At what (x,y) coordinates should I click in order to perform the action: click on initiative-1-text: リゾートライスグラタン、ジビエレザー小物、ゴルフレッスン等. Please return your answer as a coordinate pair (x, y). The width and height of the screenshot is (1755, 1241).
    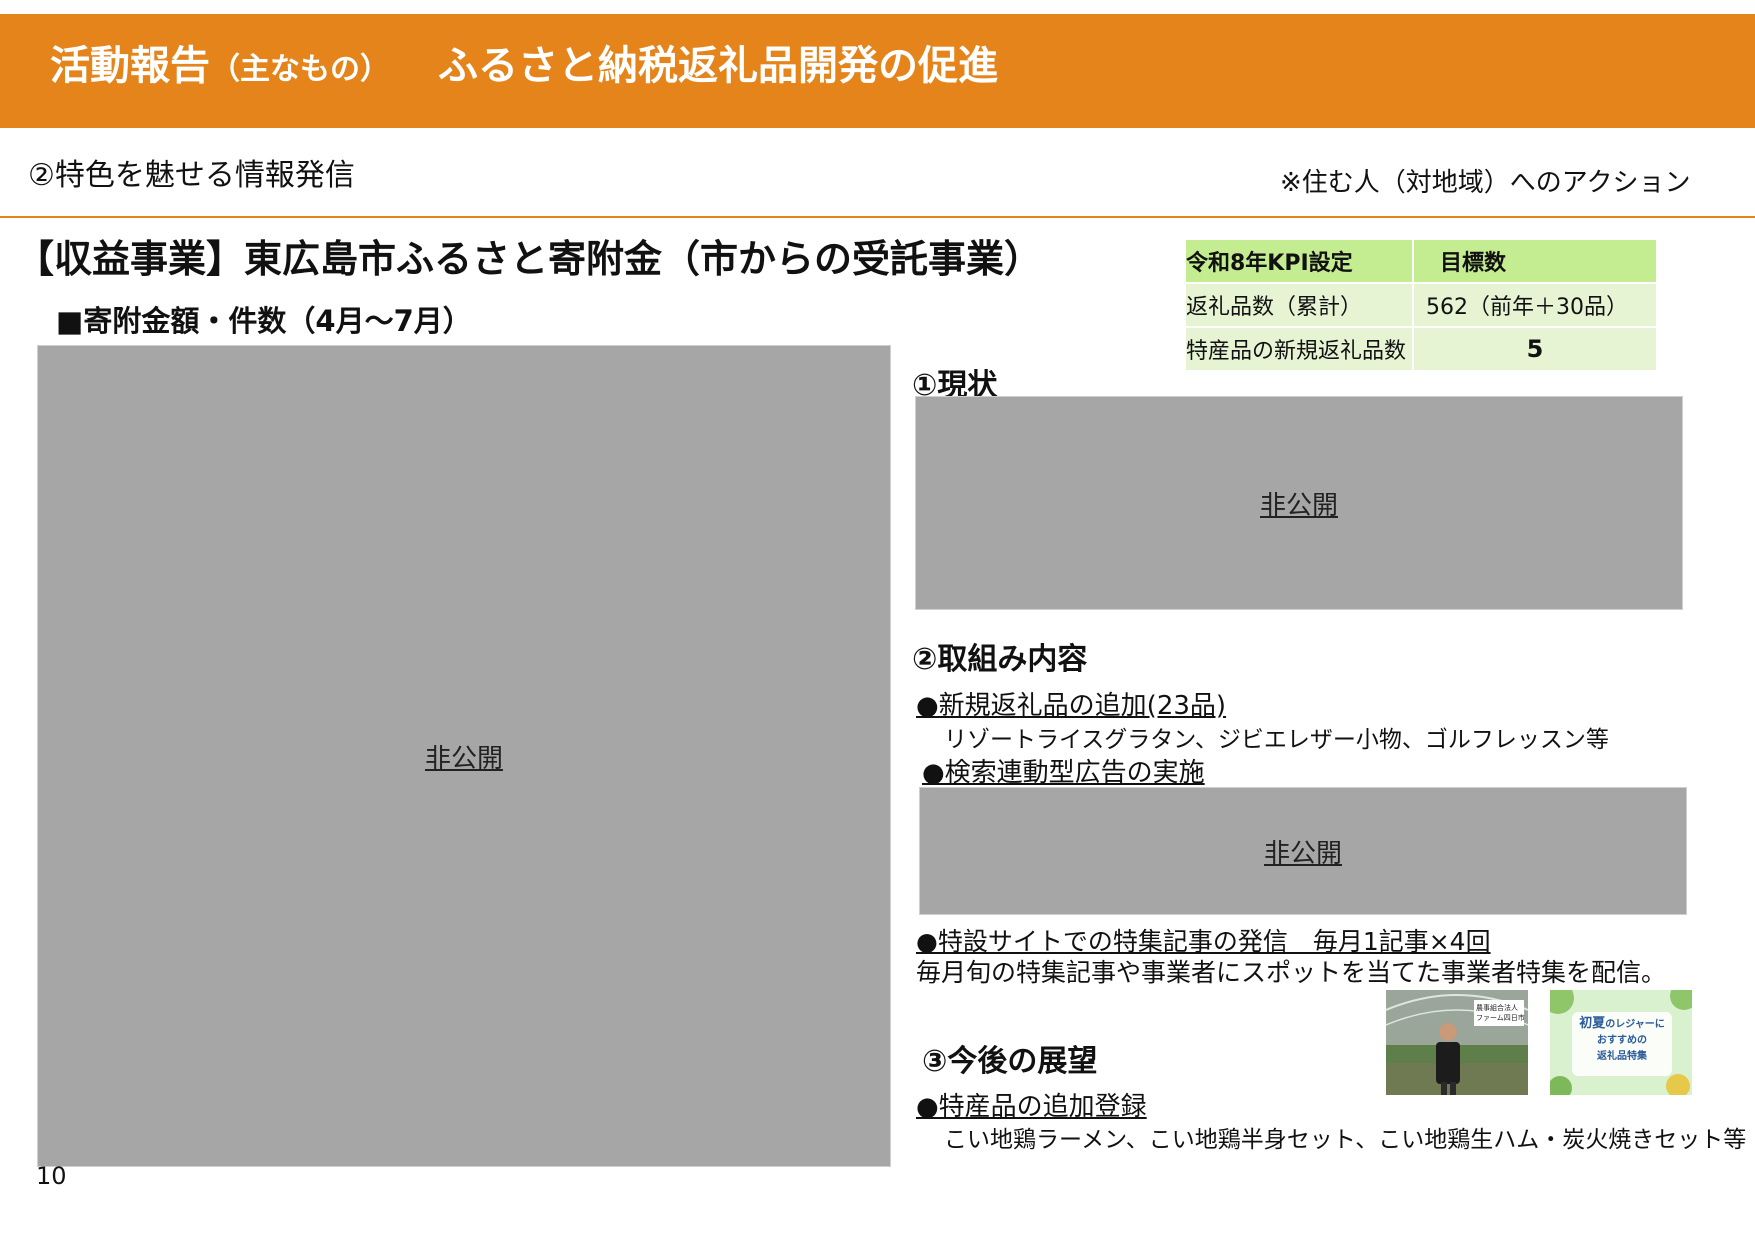
    Looking at the image, I should click on (1276, 740).